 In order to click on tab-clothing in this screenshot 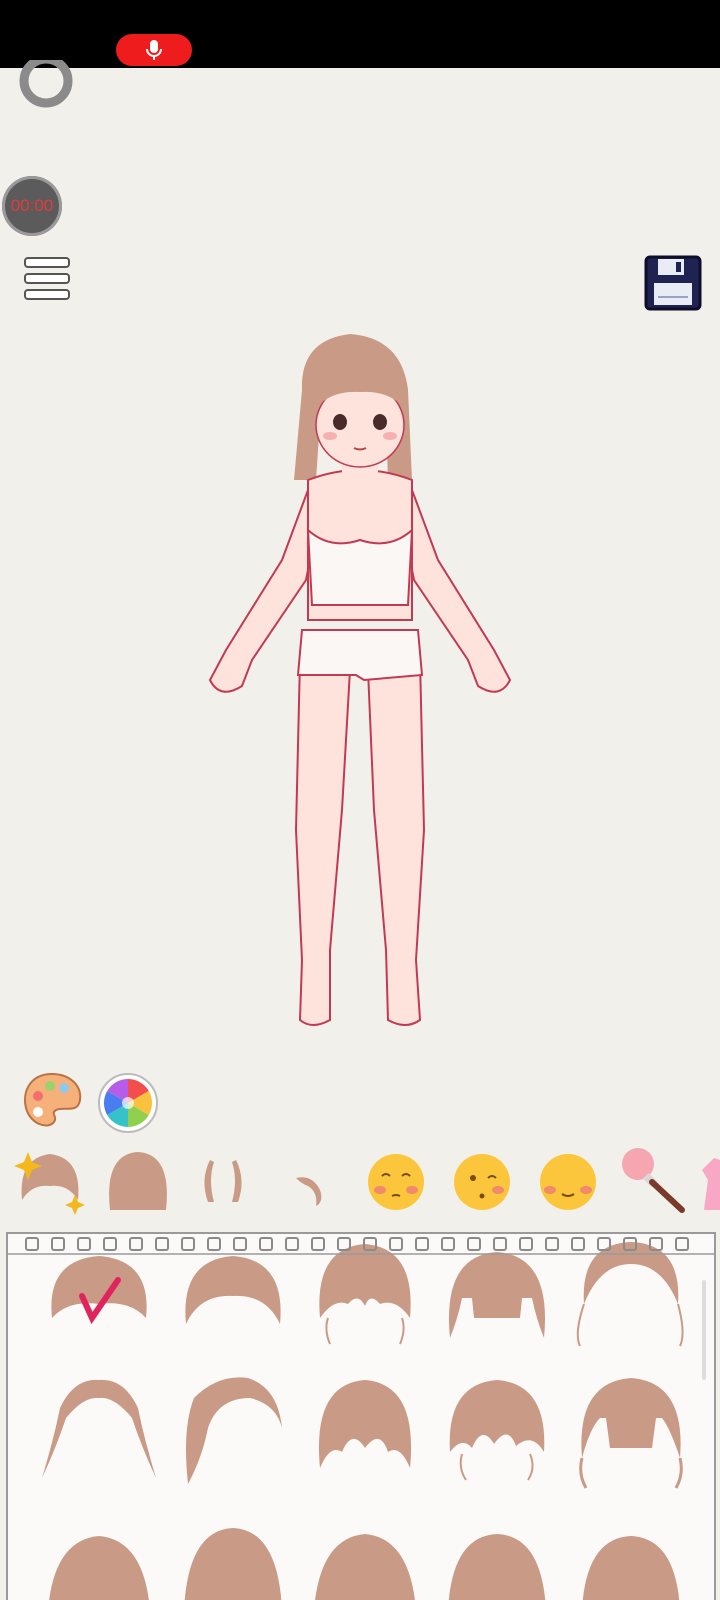, I will do `click(708, 1182)`.